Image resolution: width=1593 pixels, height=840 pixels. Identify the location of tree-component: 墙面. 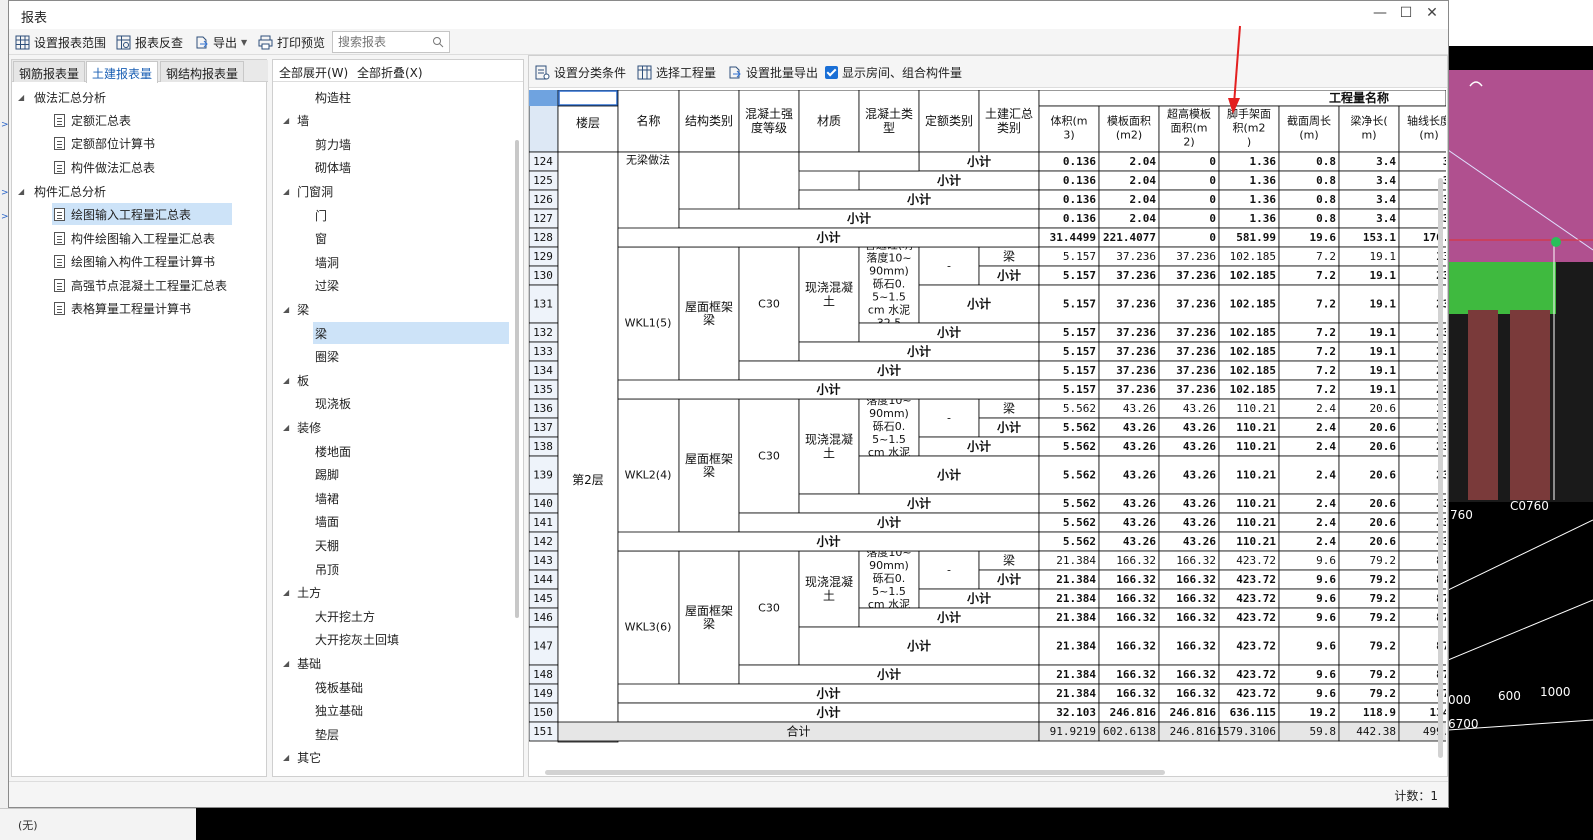
(327, 522).